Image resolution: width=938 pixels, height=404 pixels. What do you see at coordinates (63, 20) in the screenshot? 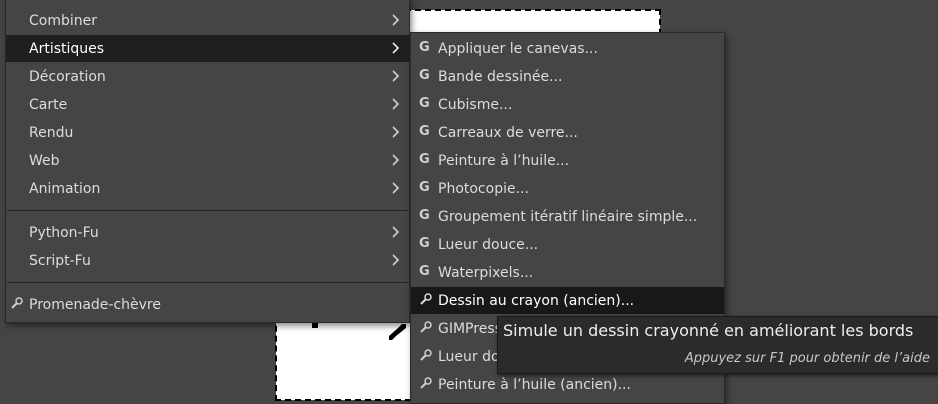
I see `menu-item-label: Combiner` at bounding box center [63, 20].